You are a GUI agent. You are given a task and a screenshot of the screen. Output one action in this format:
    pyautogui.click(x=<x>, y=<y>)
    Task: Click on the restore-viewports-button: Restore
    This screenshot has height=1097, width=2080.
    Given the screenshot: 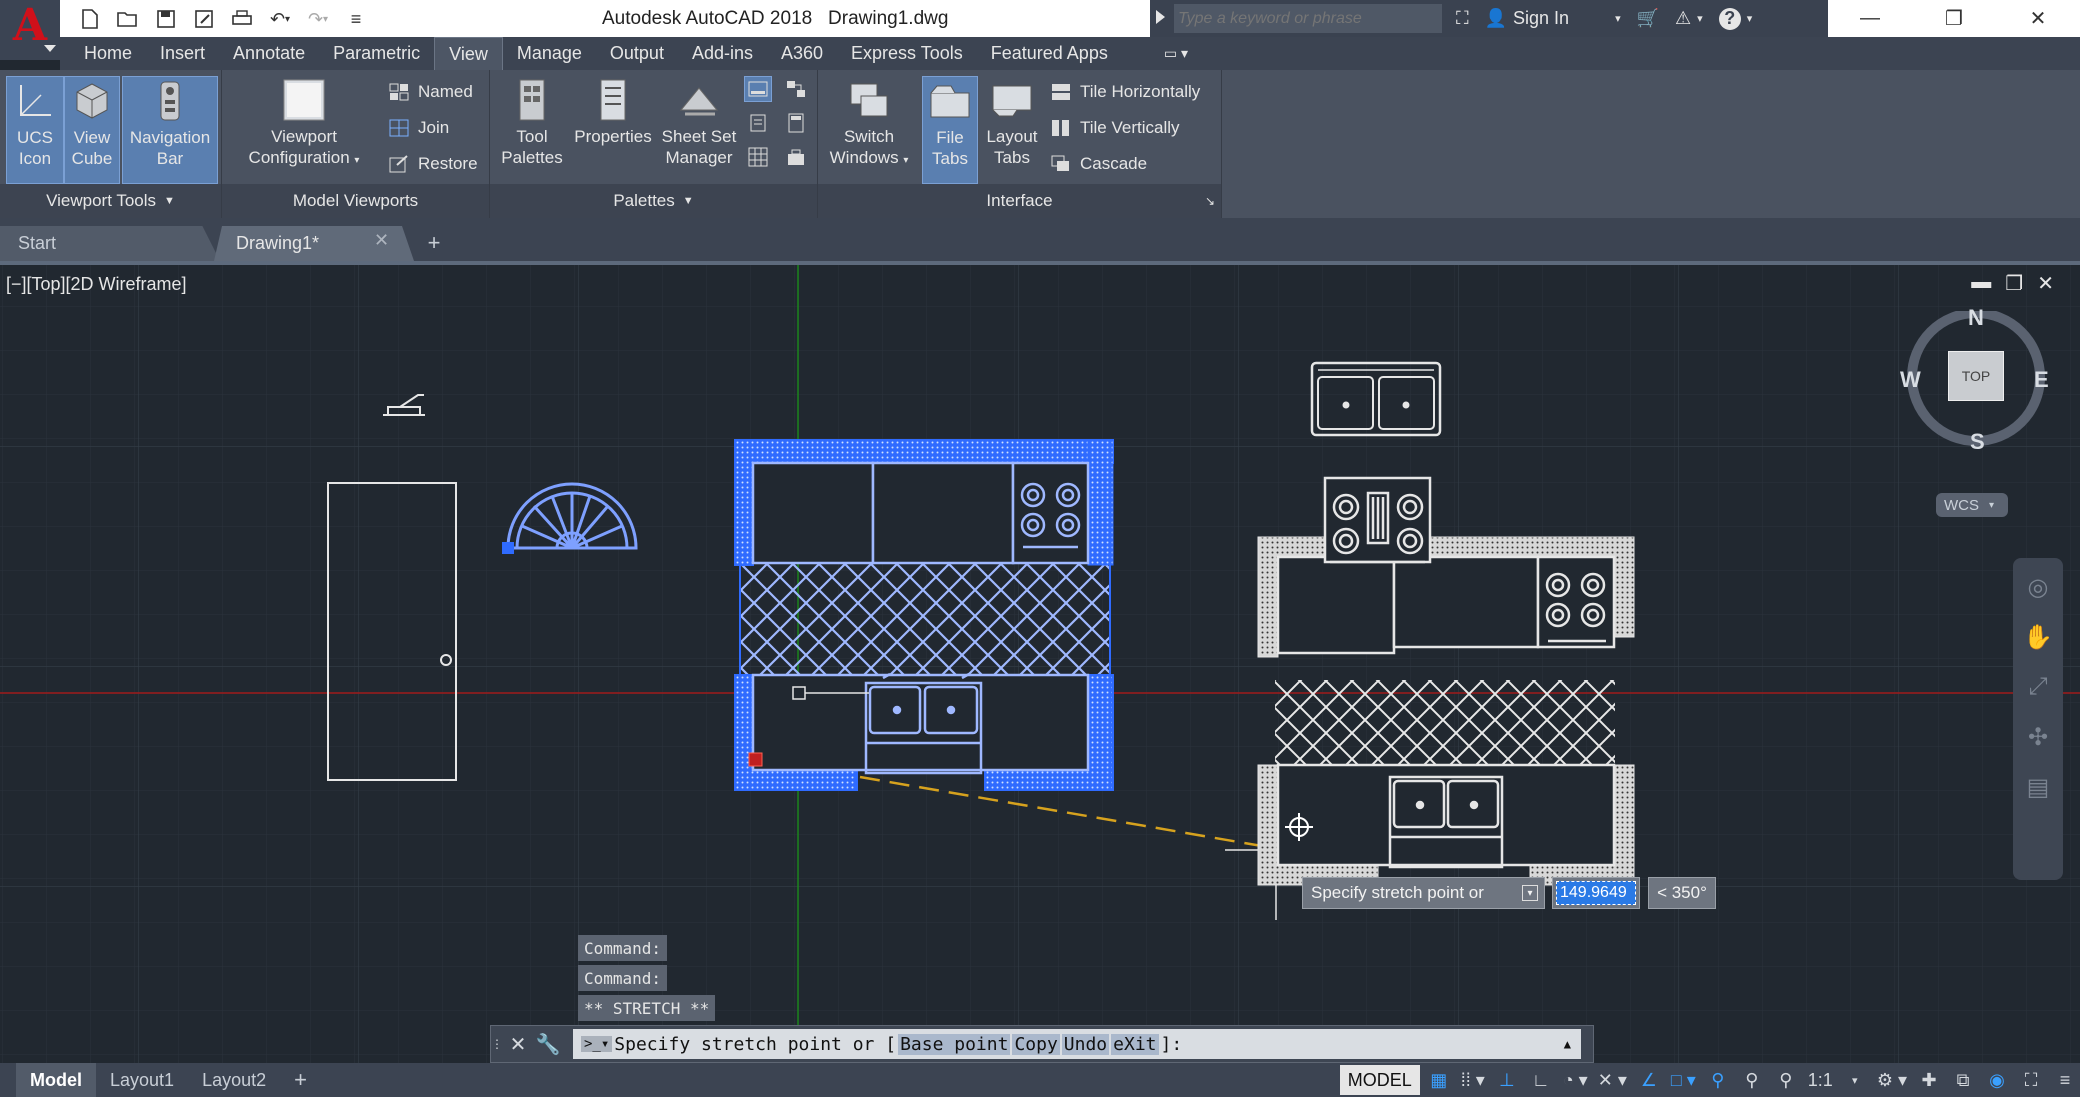 What is the action you would take?
    pyautogui.click(x=433, y=164)
    